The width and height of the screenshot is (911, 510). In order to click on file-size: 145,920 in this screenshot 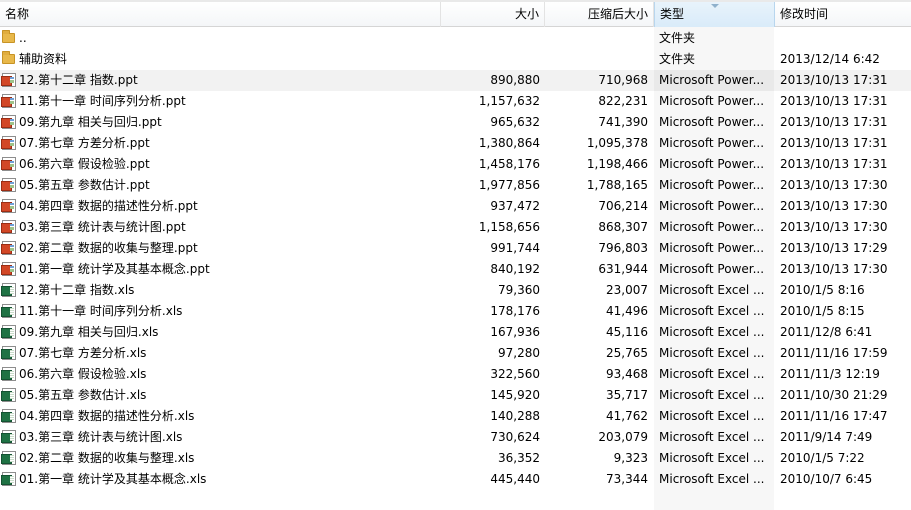, I will do `click(515, 395)`.